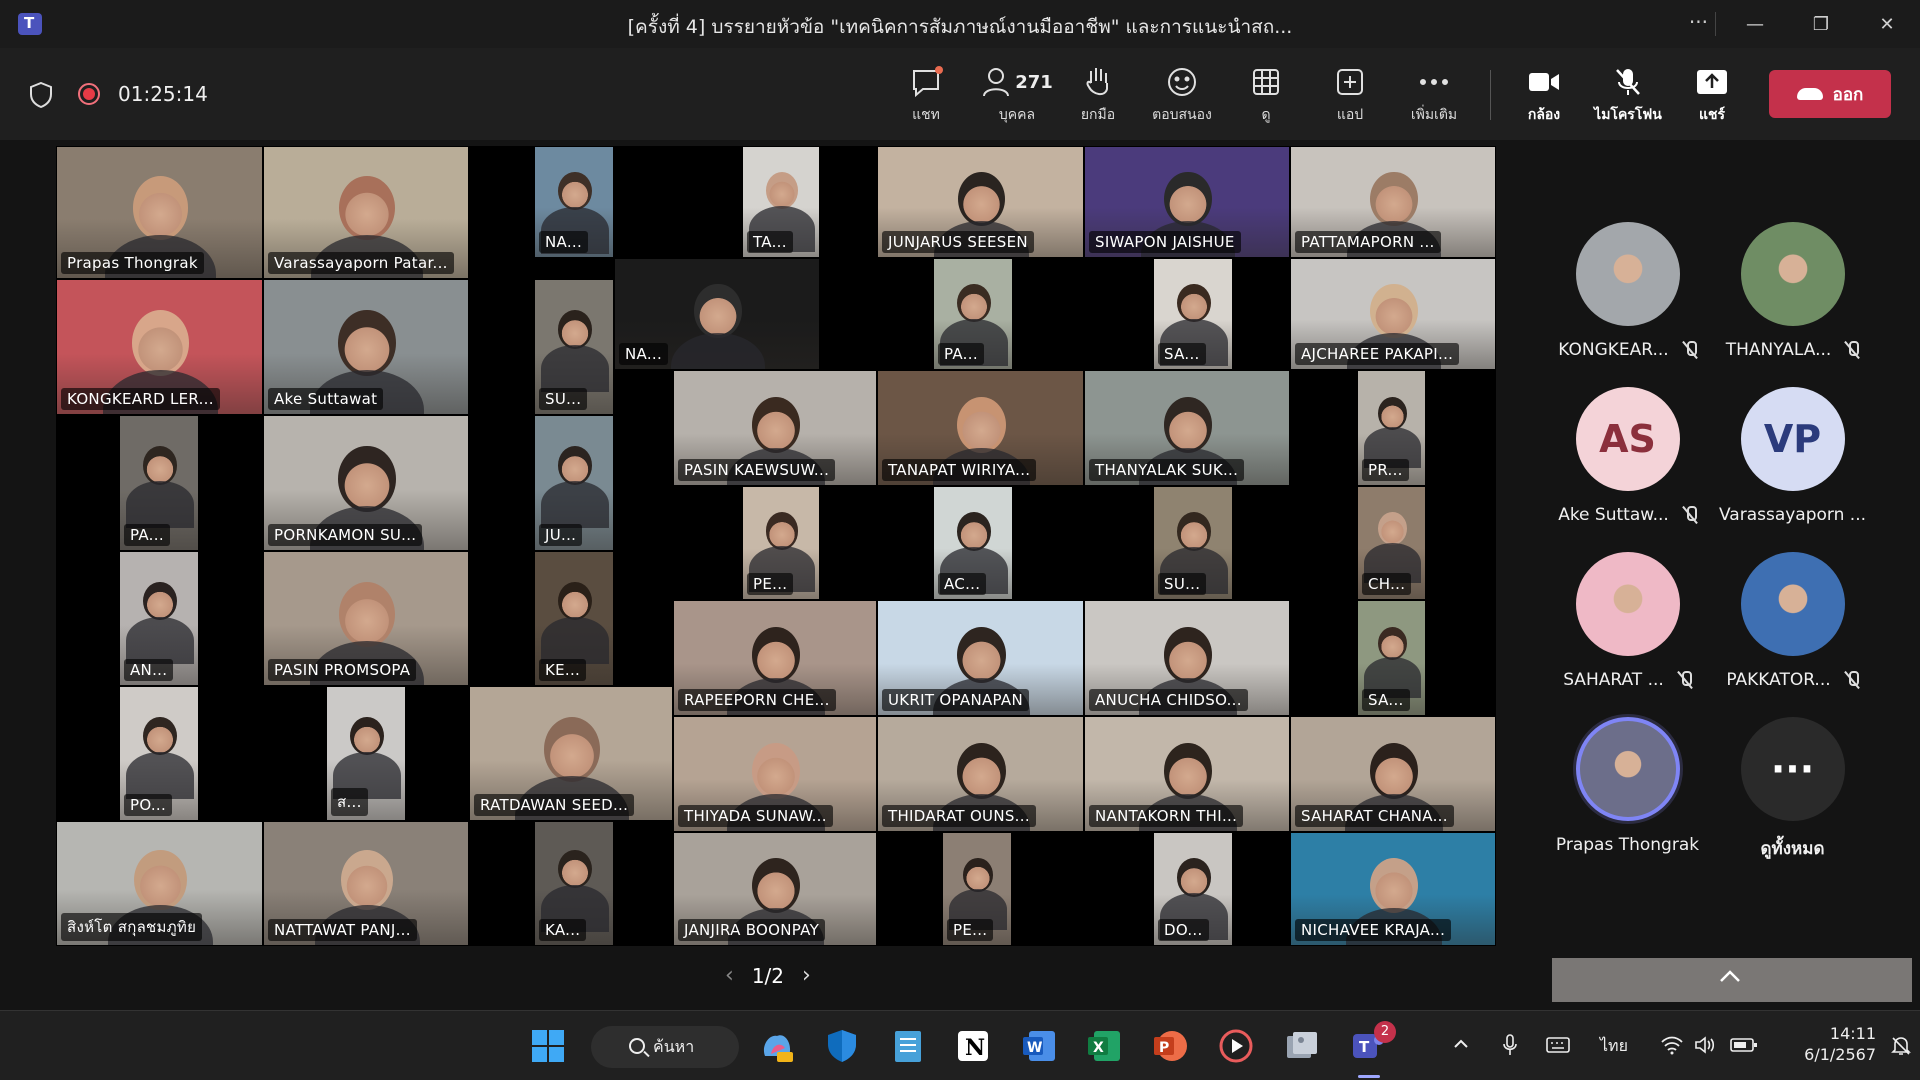 The height and width of the screenshot is (1080, 1920). I want to click on video-tile: PASIN PROMSOPA, so click(366, 618).